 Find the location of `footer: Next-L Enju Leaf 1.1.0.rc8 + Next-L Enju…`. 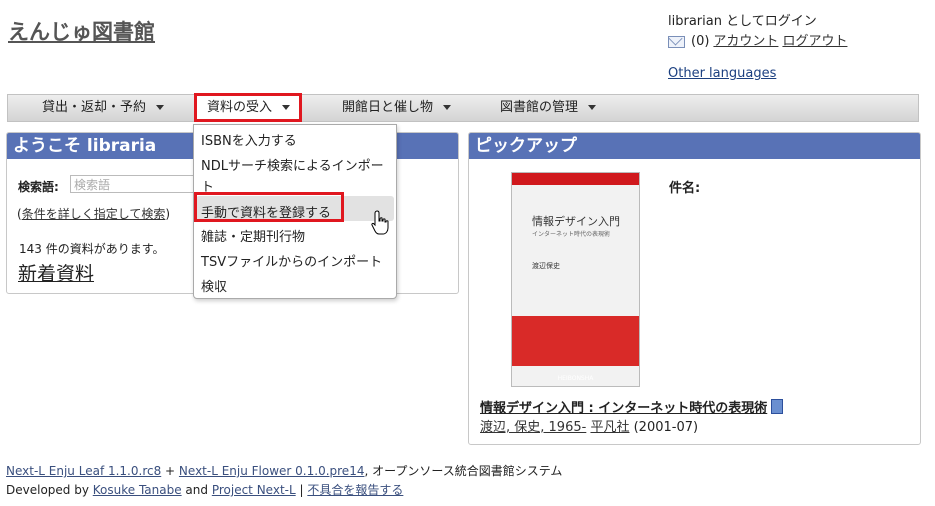

footer: Next-L Enju Leaf 1.1.0.rc8 + Next-L Enju… is located at coordinates (284, 481).